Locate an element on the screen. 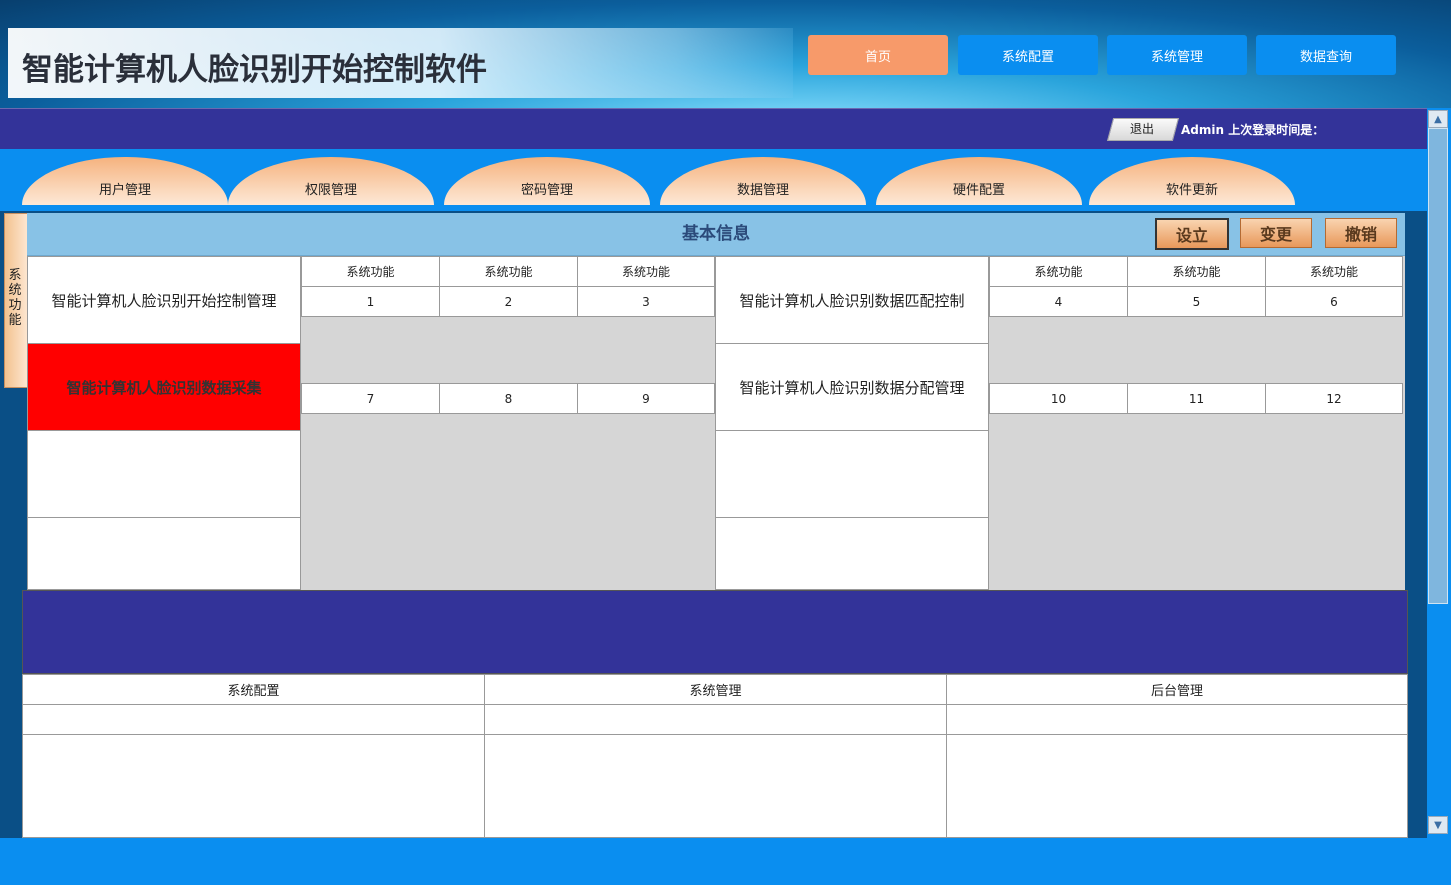 Image resolution: width=1451 pixels, height=885 pixels. nav-data-query: 数据查询 is located at coordinates (1326, 55).